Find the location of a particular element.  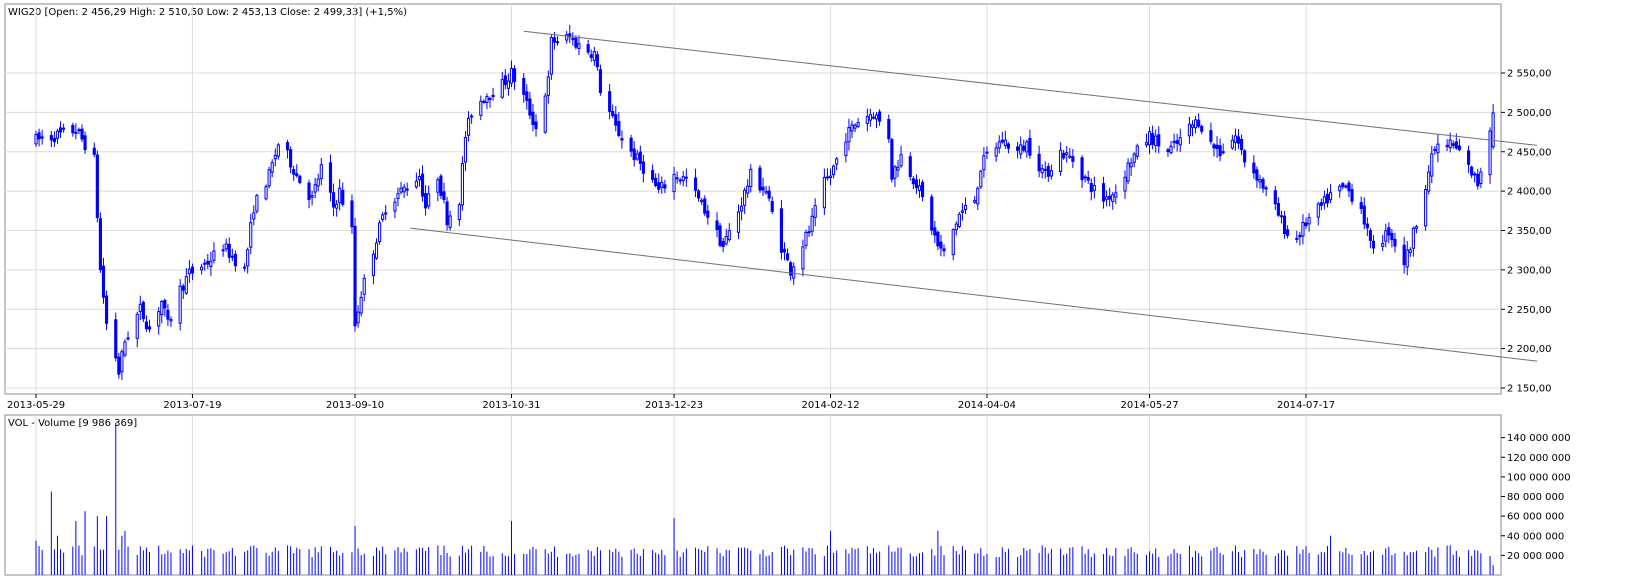

price-x-tick-label: 2013-07-19 is located at coordinates (192, 405).